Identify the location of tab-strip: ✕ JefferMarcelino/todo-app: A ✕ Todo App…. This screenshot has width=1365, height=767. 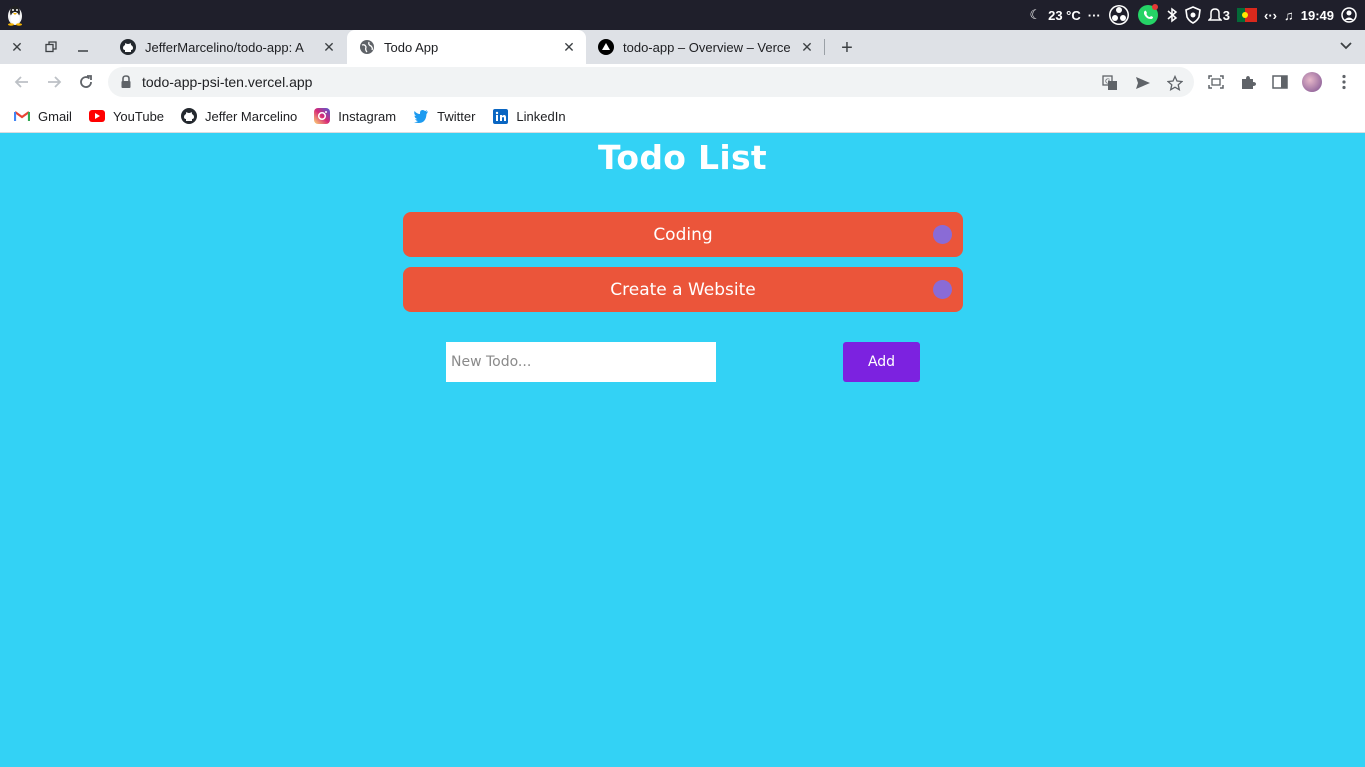
(682, 47).